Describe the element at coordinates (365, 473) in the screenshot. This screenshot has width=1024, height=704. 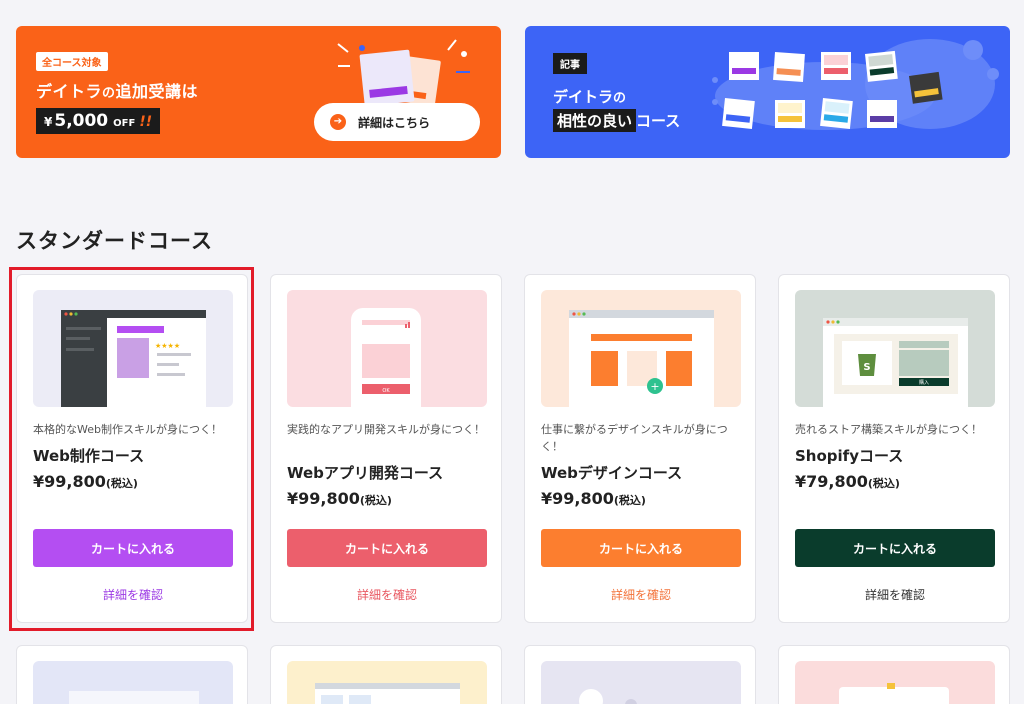
I see `course-name: Webアプリ開発コース` at that location.